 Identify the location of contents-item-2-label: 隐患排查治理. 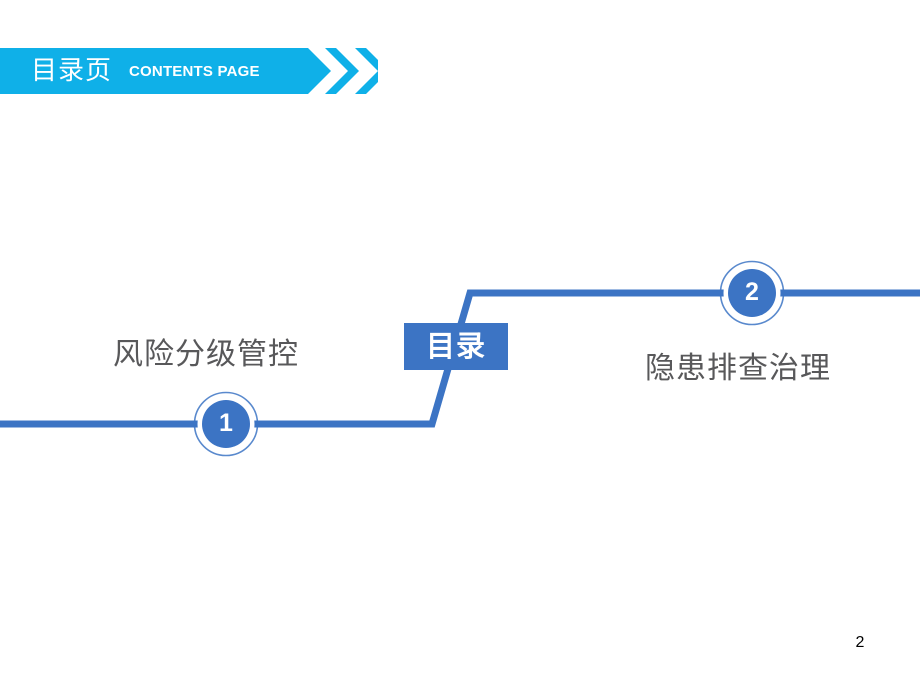
(738, 369).